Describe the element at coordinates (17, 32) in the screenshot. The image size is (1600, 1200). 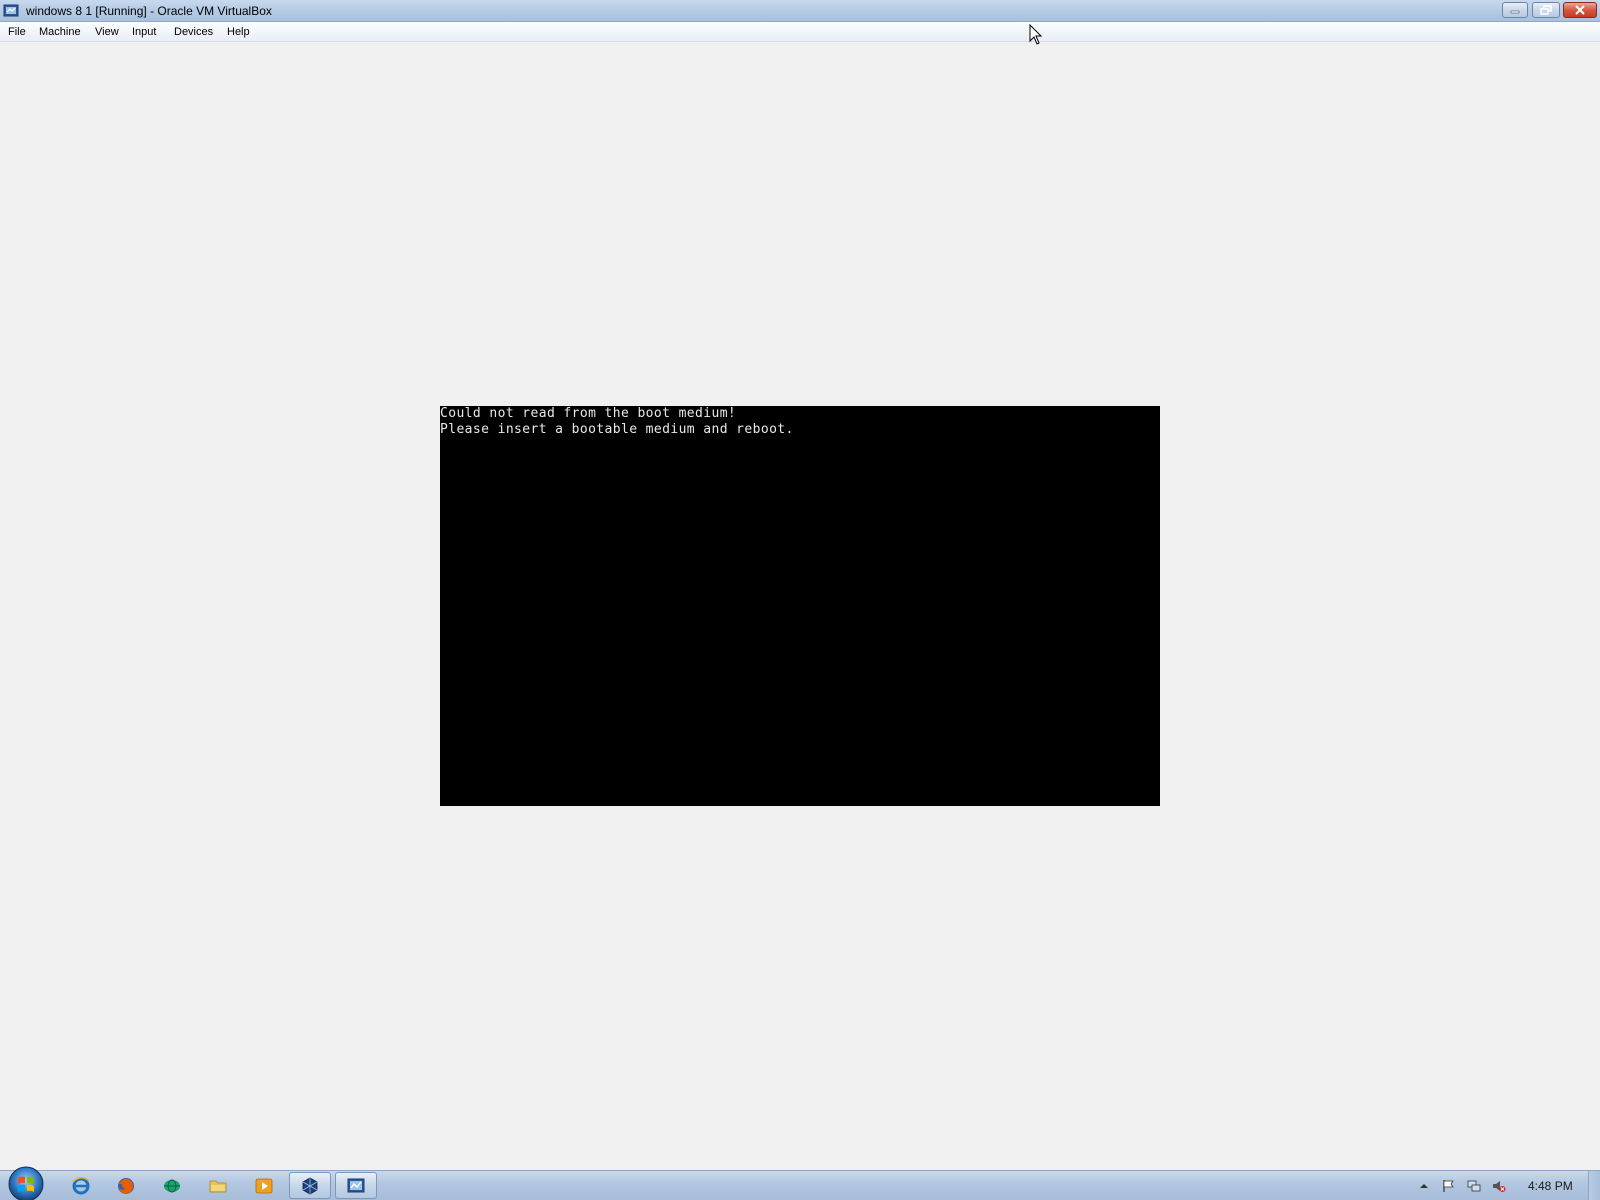
I see `menu-file: File` at that location.